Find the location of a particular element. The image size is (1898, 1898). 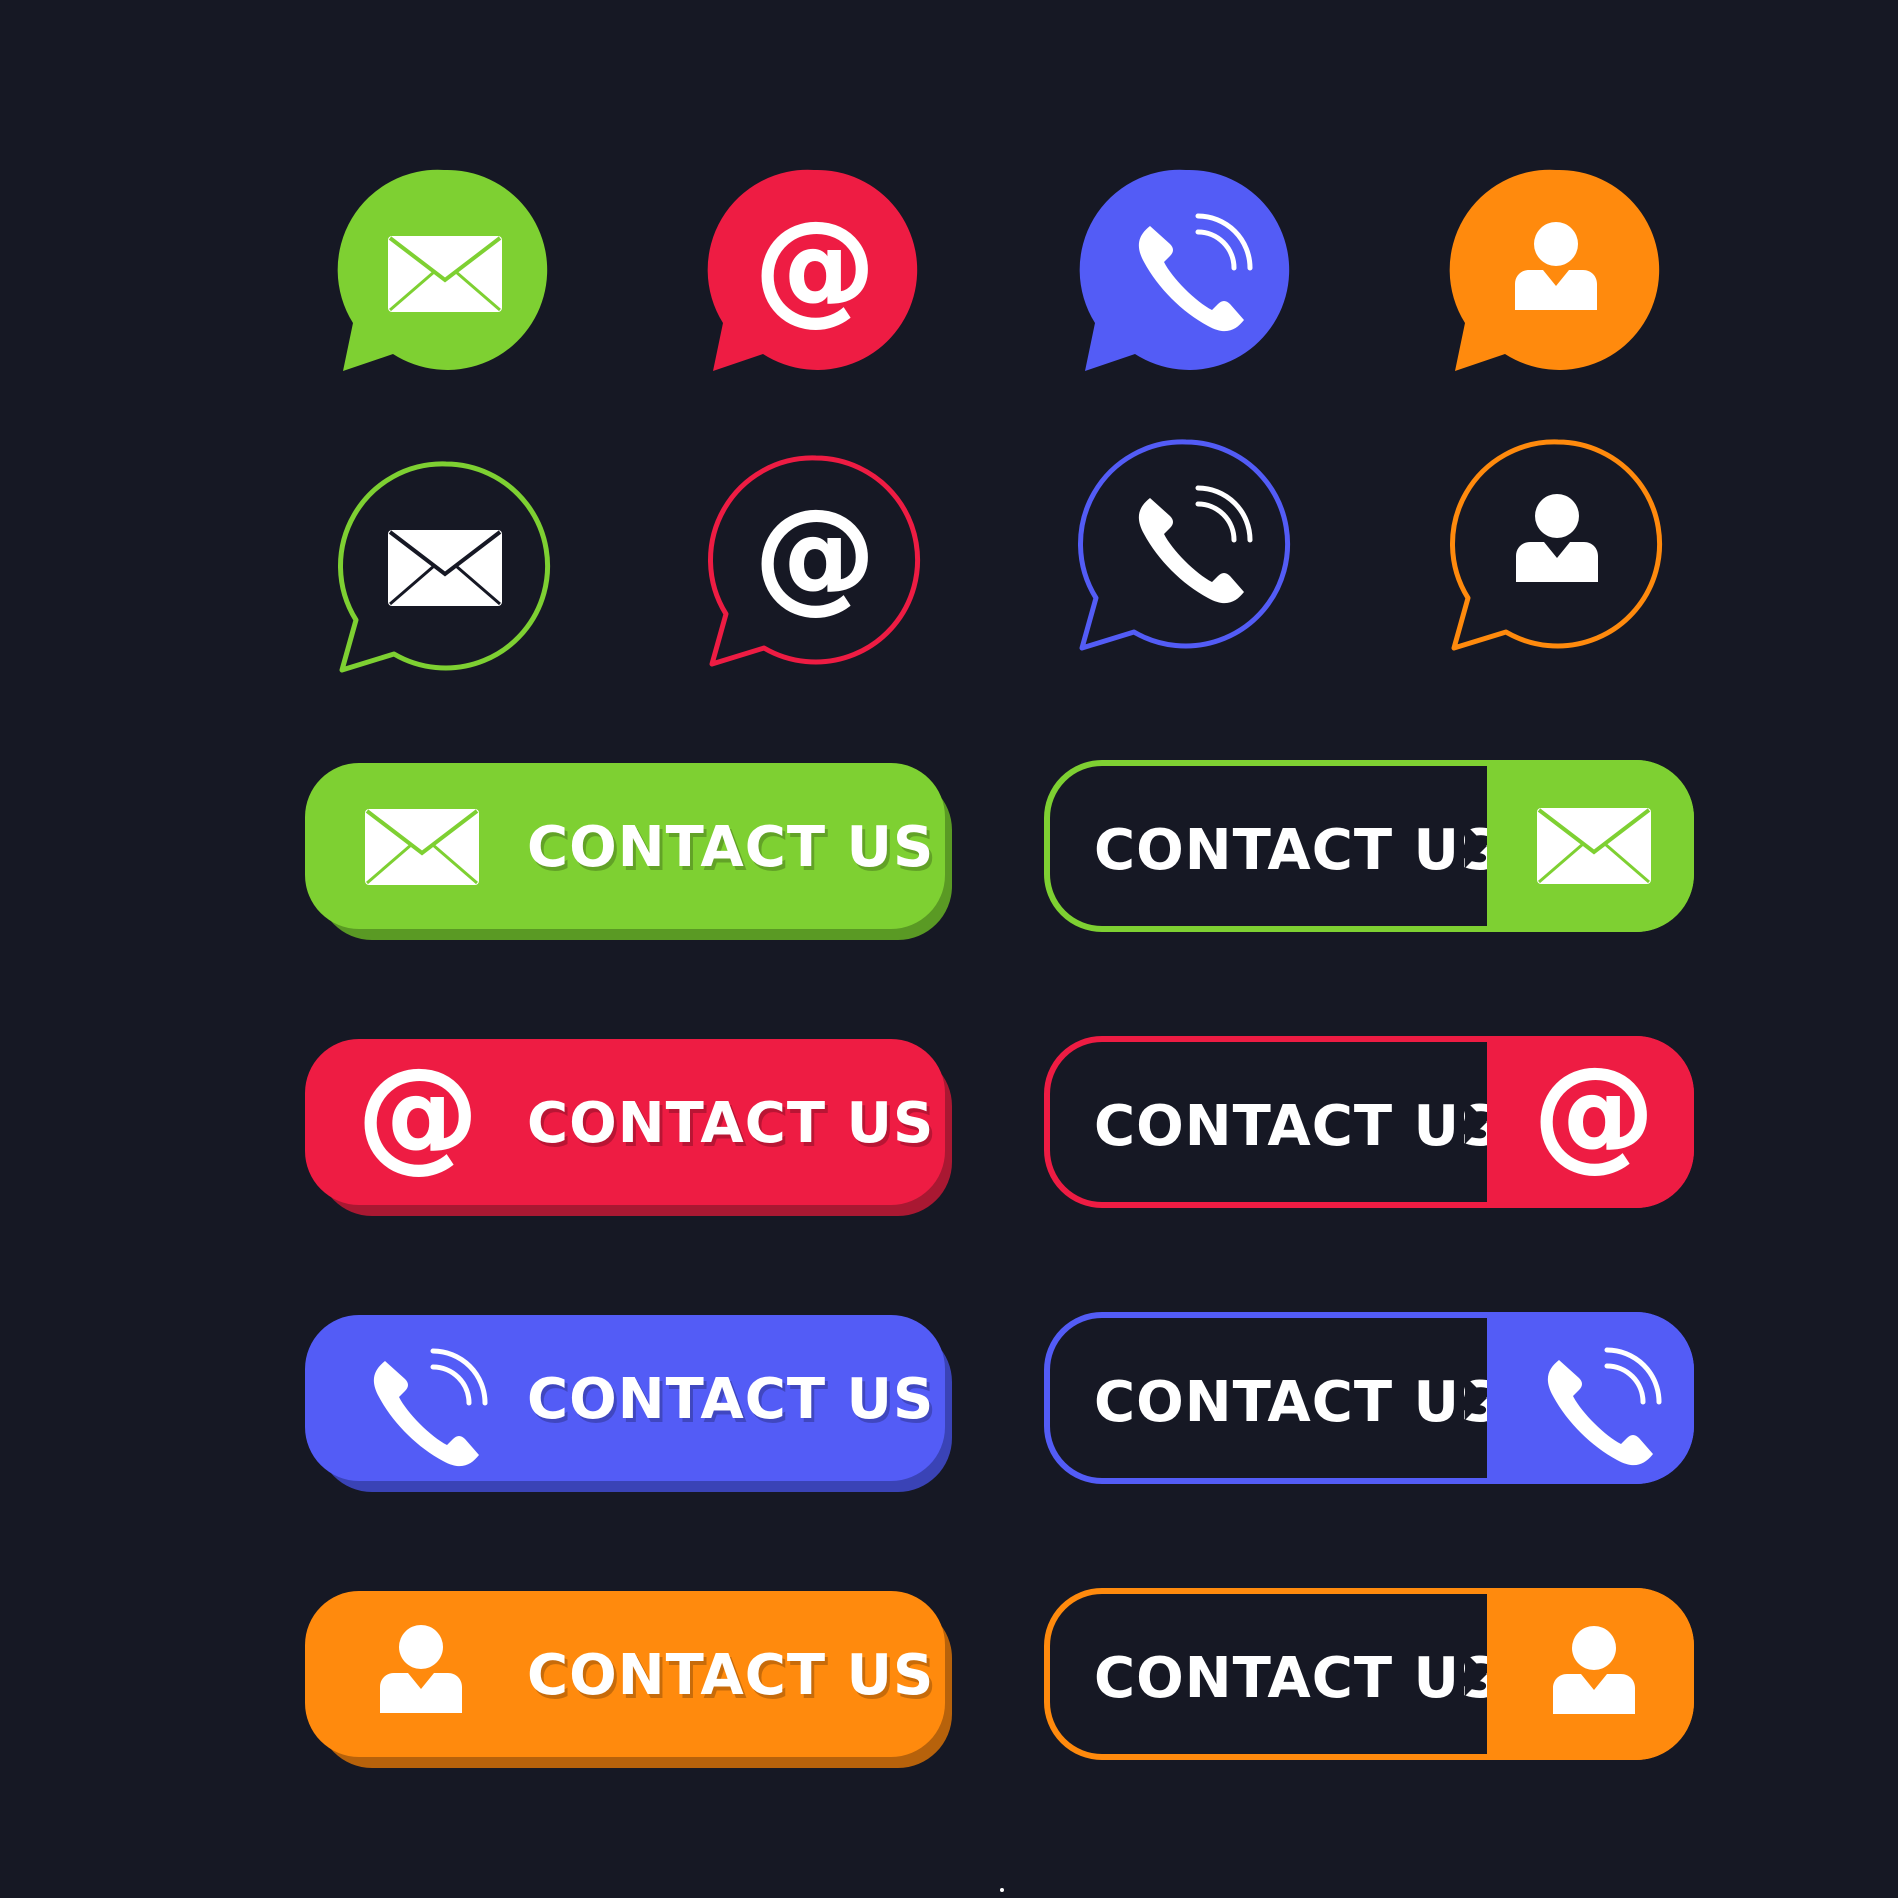

contact-us-button-phone-solid: CONTACT US is located at coordinates (625, 1398).